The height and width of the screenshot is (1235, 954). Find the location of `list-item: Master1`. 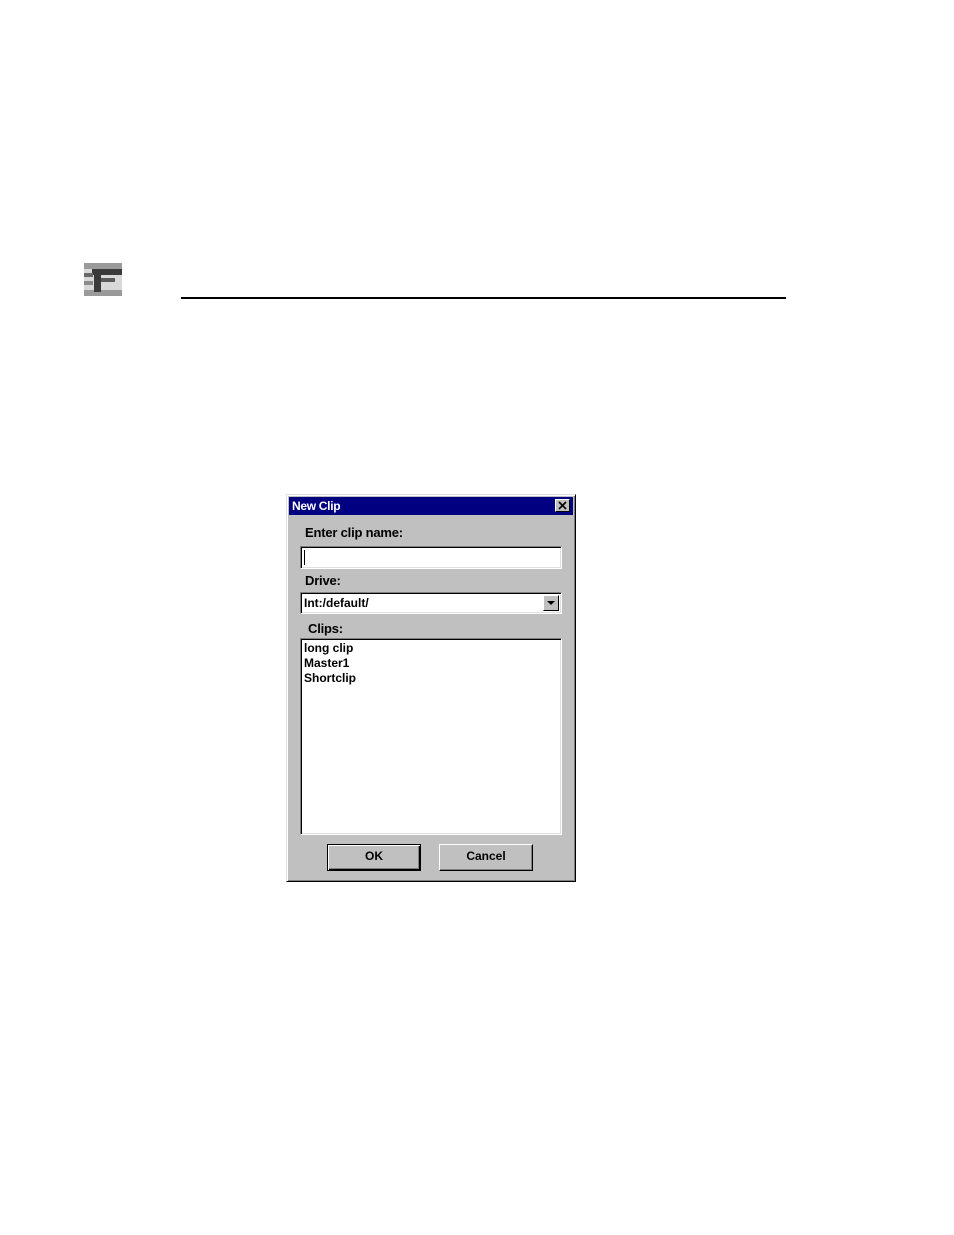

list-item: Master1 is located at coordinates (326, 663).